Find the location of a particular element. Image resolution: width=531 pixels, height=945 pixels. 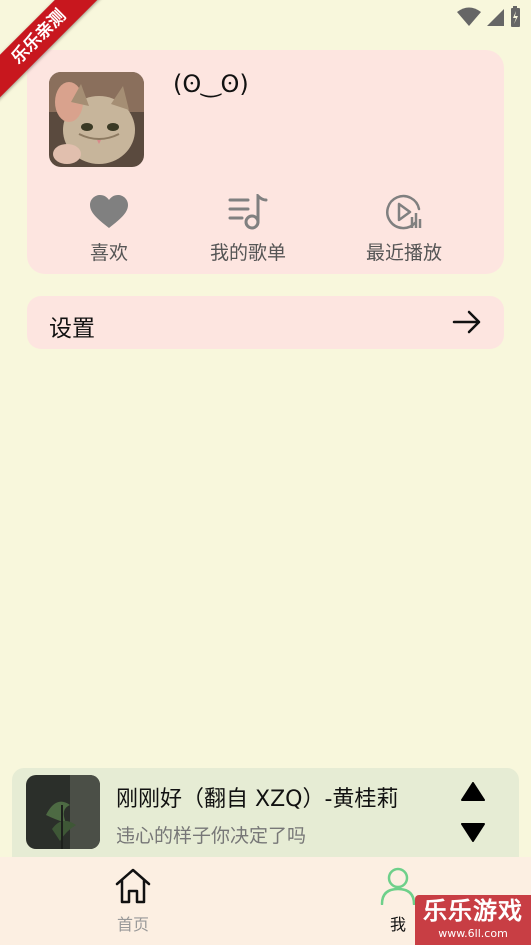

album-cover is located at coordinates (63, 812).